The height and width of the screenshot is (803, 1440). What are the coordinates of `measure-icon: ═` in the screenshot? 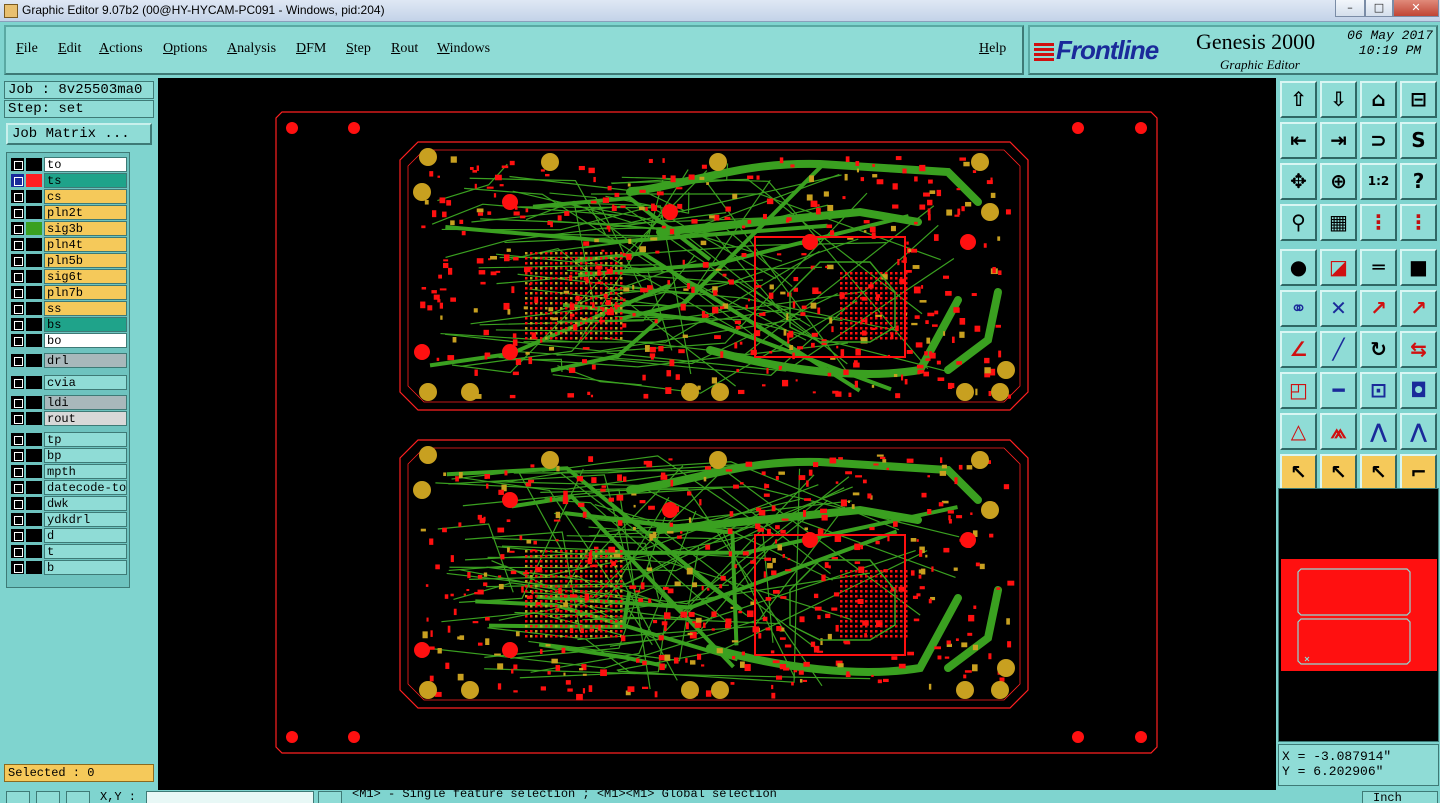 It's located at (1378, 267).